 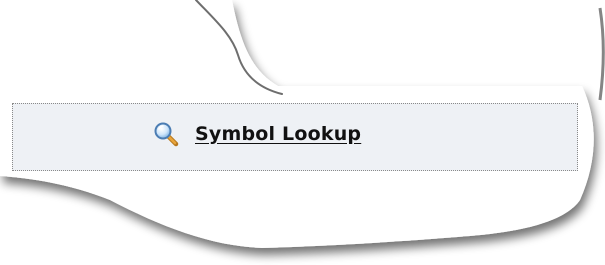 I want to click on symbol-lookup-label: Symbol Lookup, so click(x=278, y=134).